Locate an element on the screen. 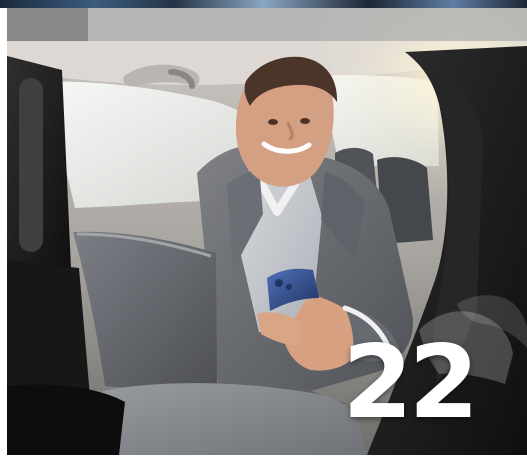 This screenshot has width=527, height=457. number-badge: 22 is located at coordinates (410, 382).